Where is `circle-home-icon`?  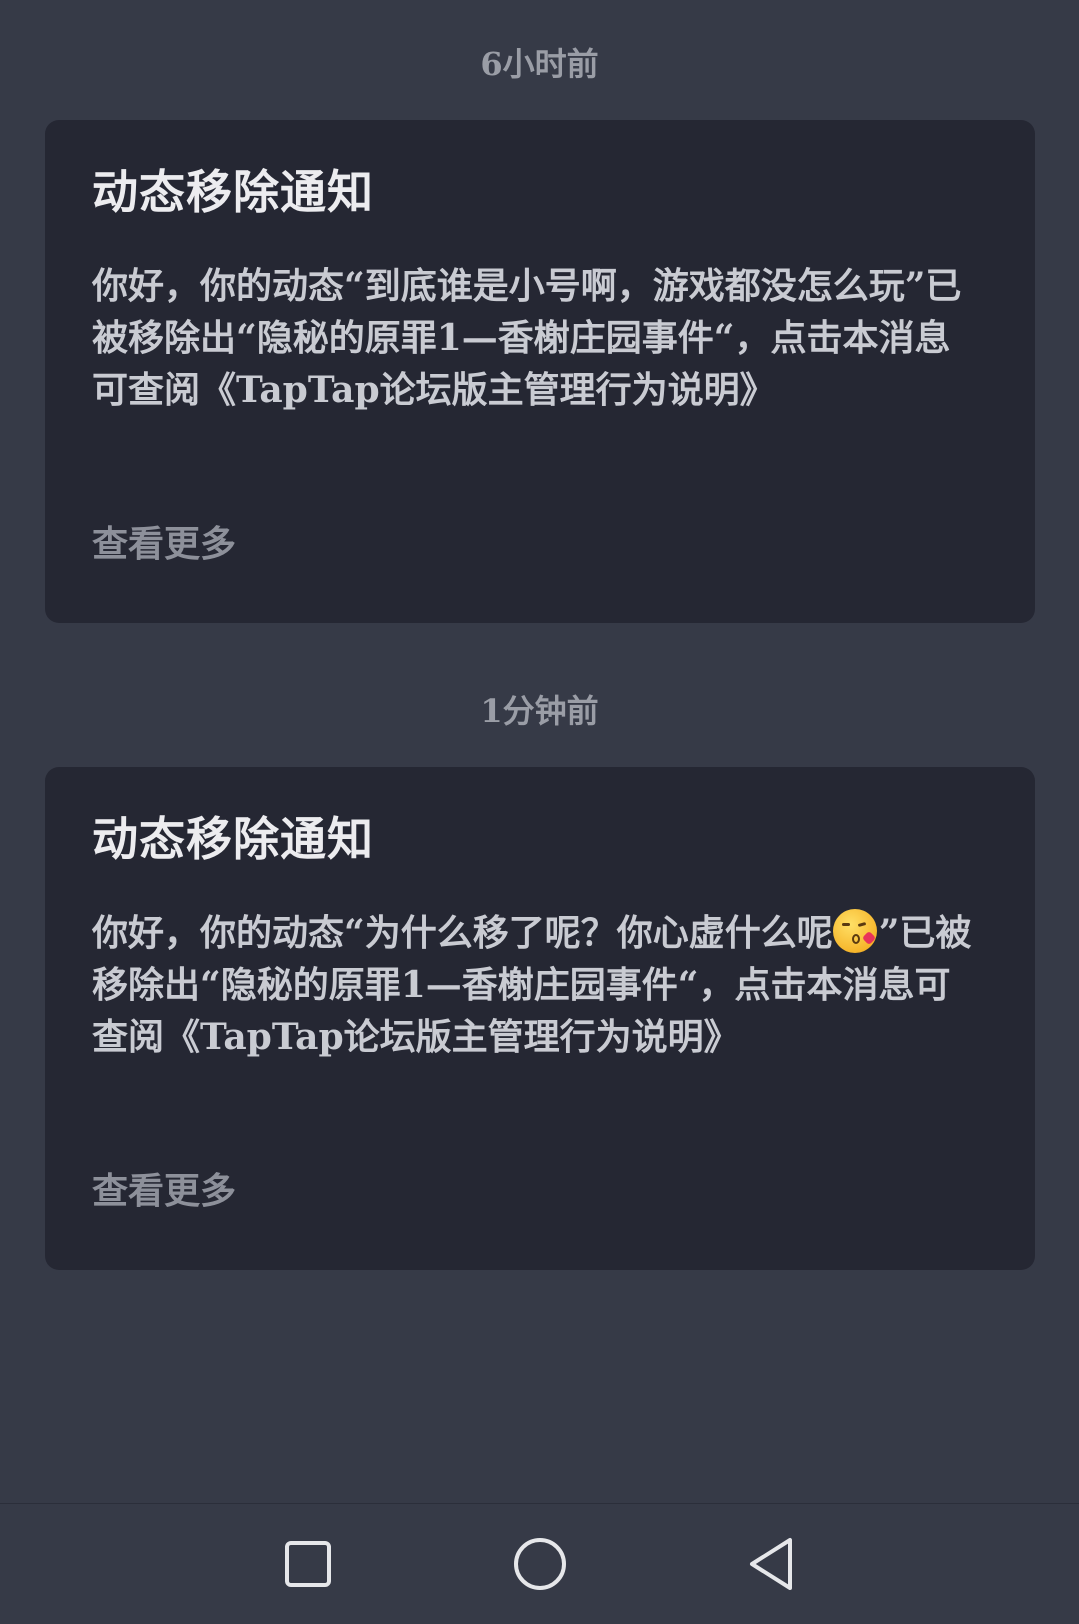 circle-home-icon is located at coordinates (540, 1564).